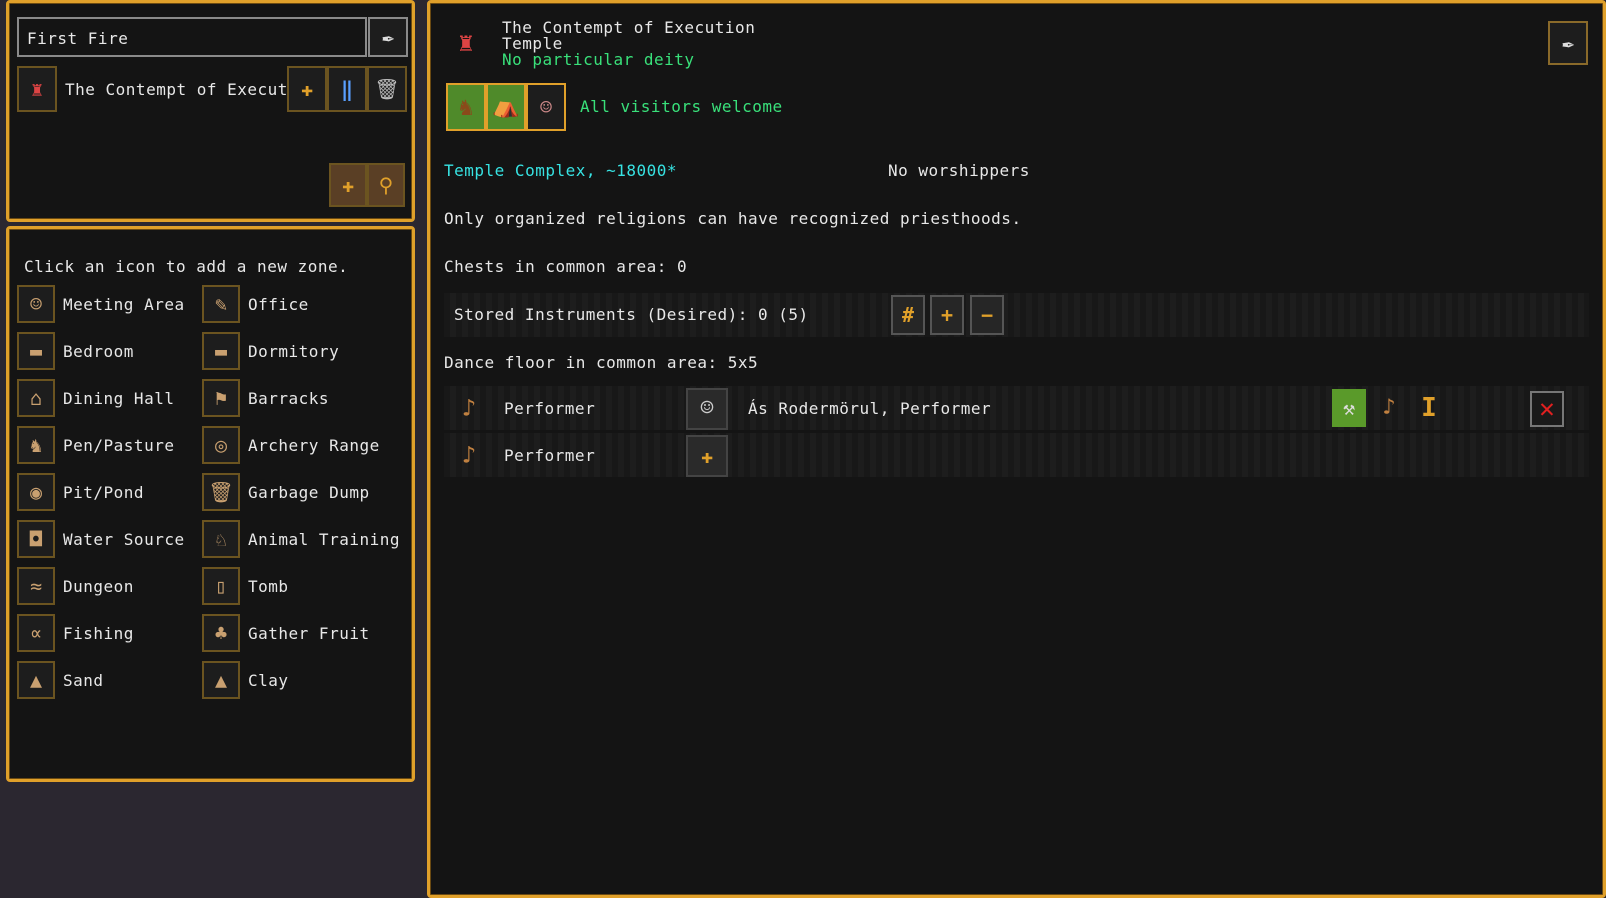  What do you see at coordinates (36, 680) in the screenshot?
I see `sand-icon: ▲` at bounding box center [36, 680].